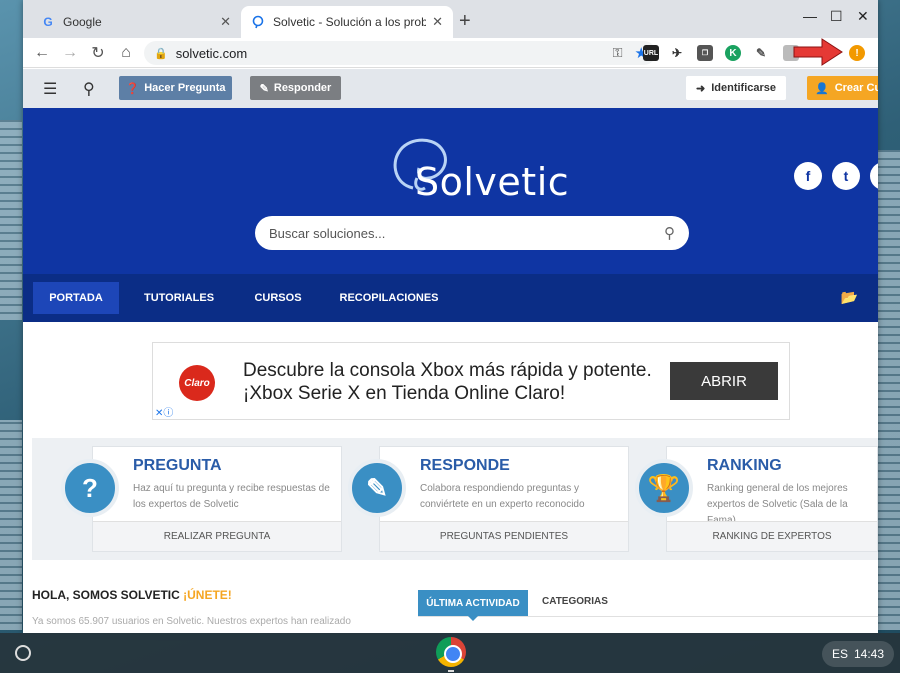  I want to click on os-shelf: ES 14:43, so click(450, 653).